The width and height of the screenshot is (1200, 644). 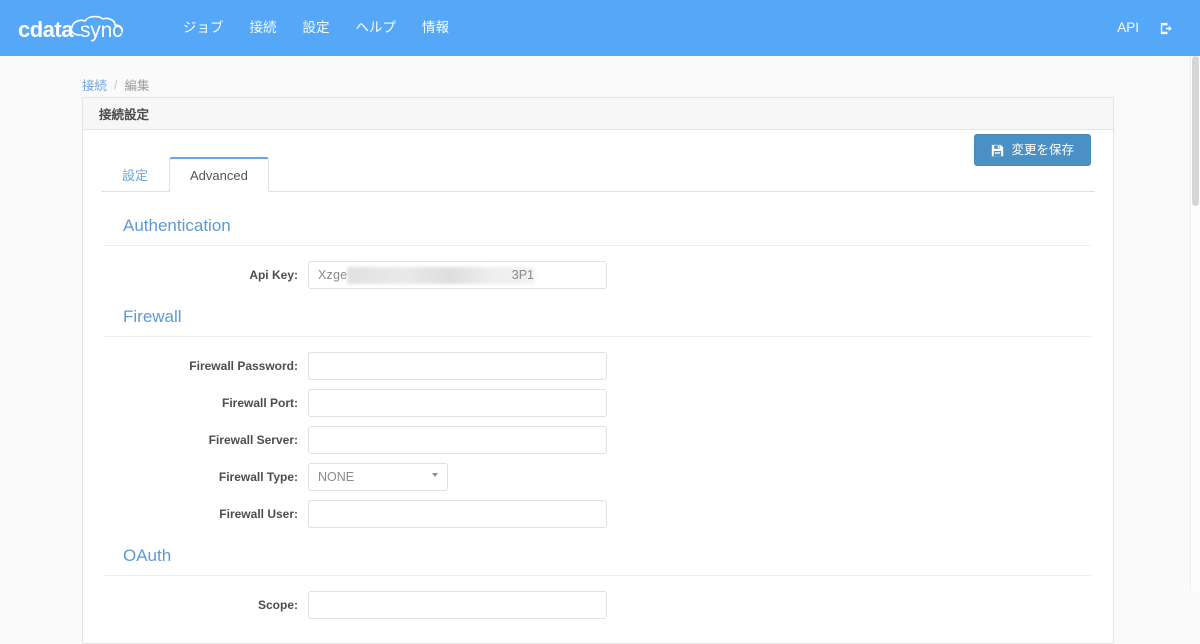 What do you see at coordinates (457, 365) in the screenshot?
I see `firewall-password-input` at bounding box center [457, 365].